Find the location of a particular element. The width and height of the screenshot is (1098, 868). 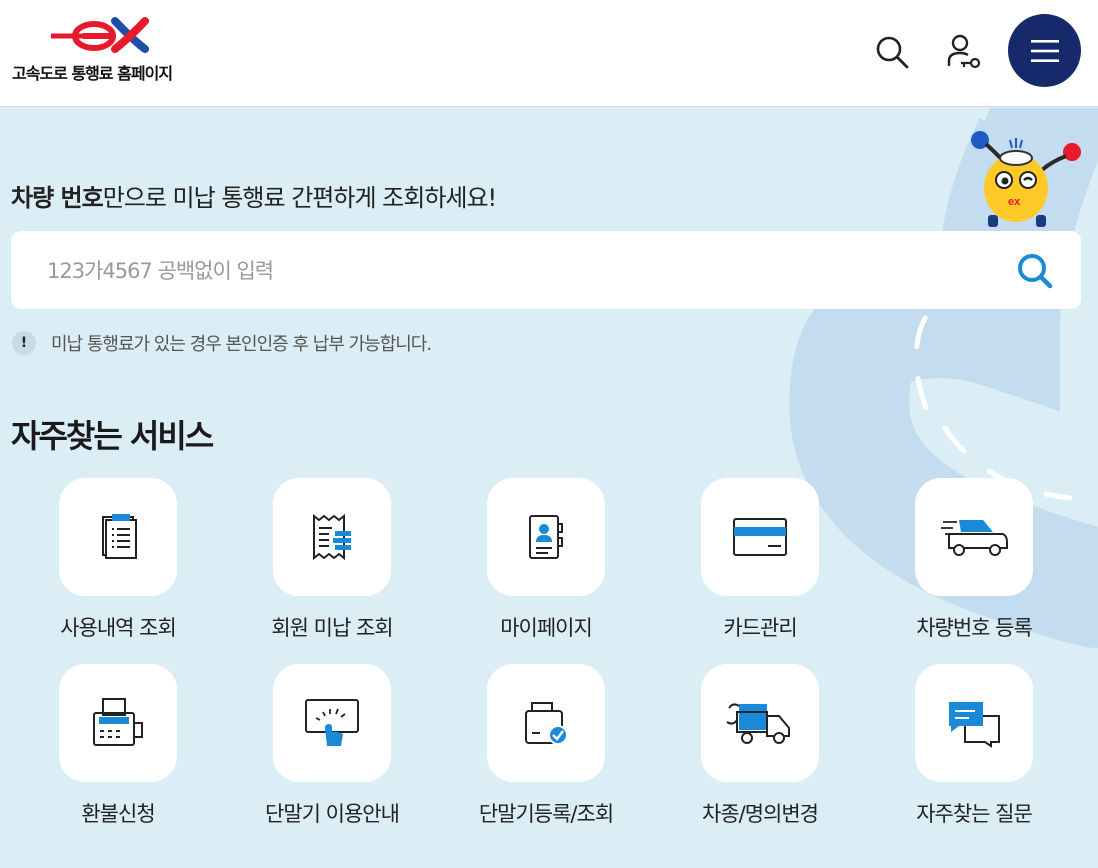

truck-swap-icon is located at coordinates (758, 723).